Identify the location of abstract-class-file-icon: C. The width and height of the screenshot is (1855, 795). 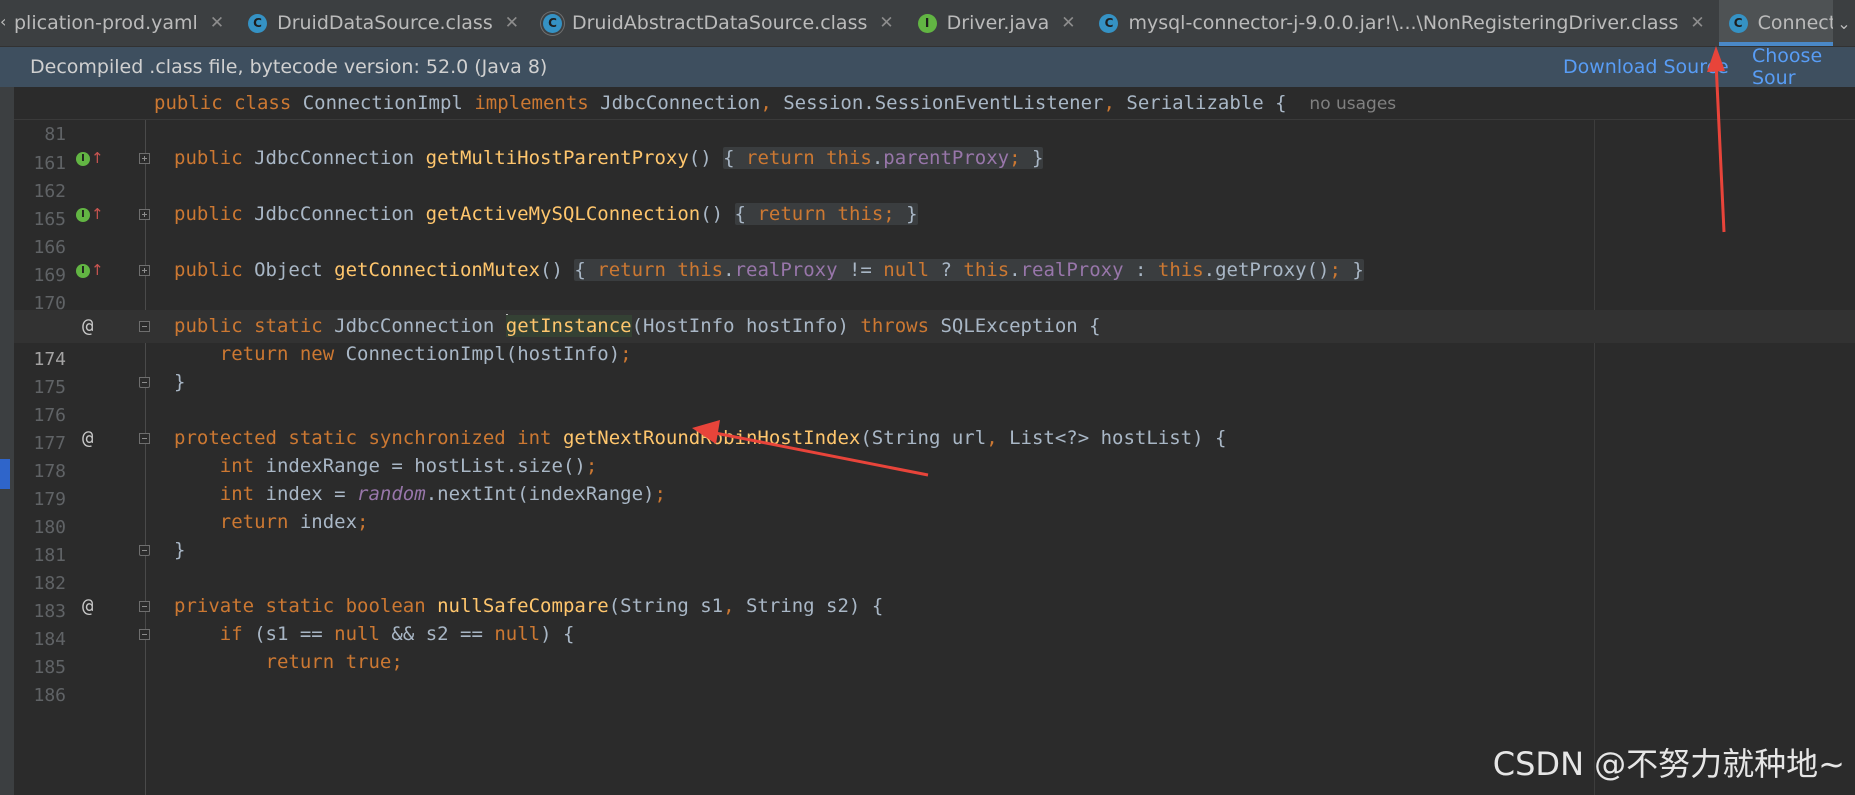
(552, 23).